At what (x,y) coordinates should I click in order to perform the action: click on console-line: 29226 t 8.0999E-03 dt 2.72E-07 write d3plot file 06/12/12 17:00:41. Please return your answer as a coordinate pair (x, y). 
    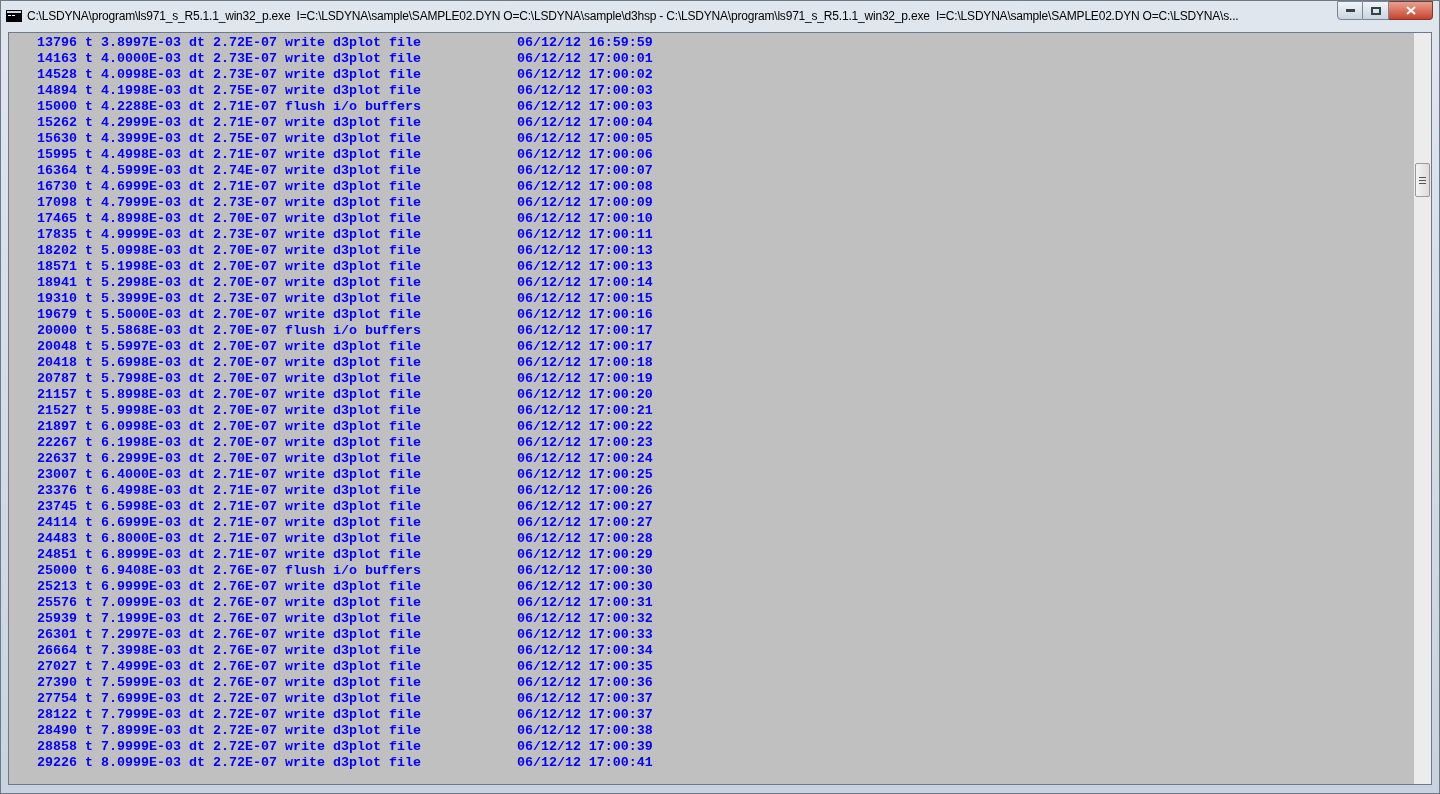
    Looking at the image, I should click on (345, 763).